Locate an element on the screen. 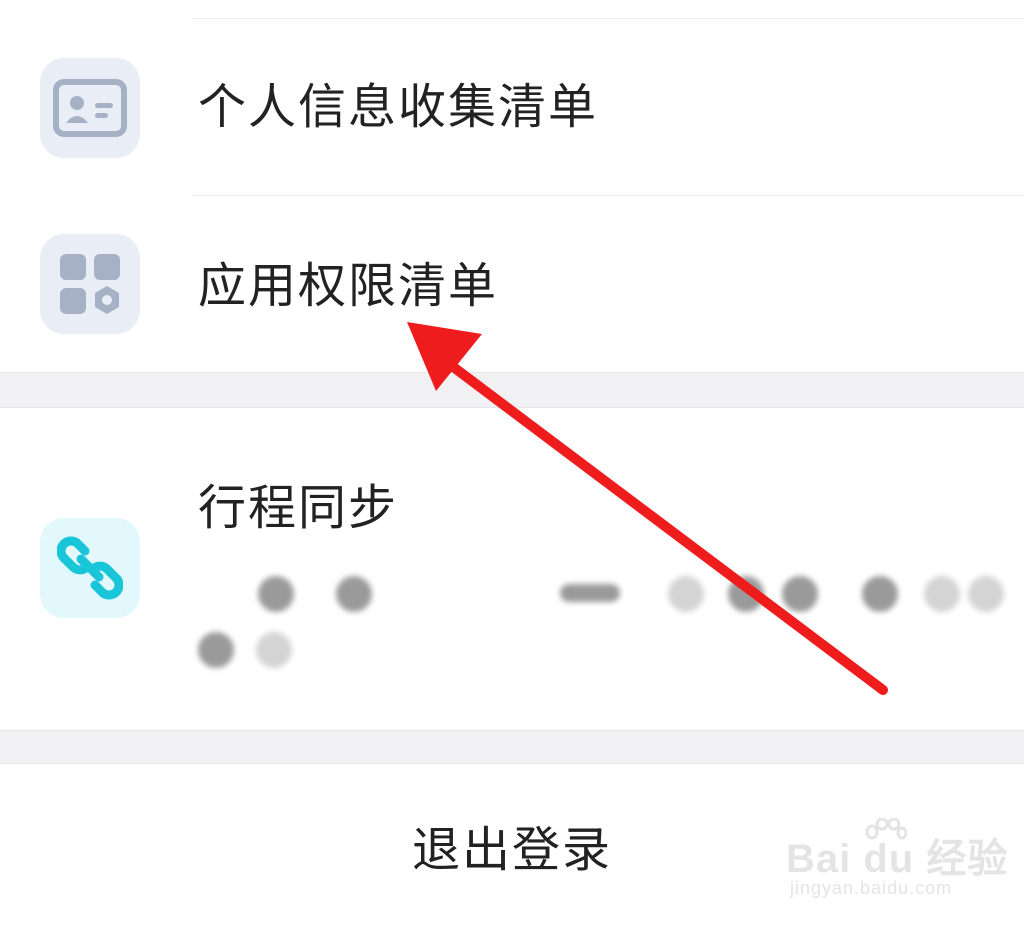  divider-top is located at coordinates (608, 18).